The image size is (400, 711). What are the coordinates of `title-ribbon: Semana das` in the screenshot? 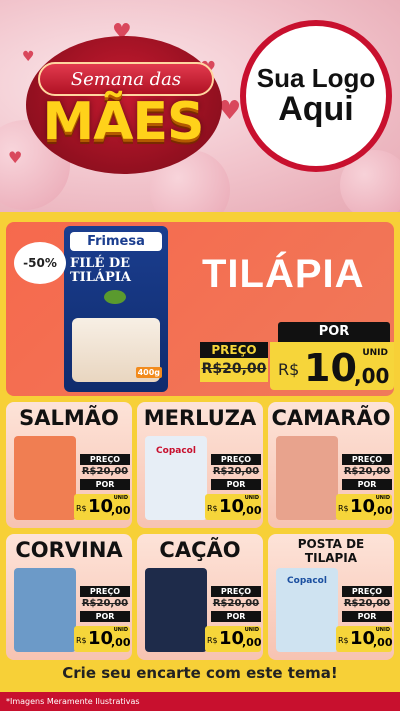 It's located at (126, 79).